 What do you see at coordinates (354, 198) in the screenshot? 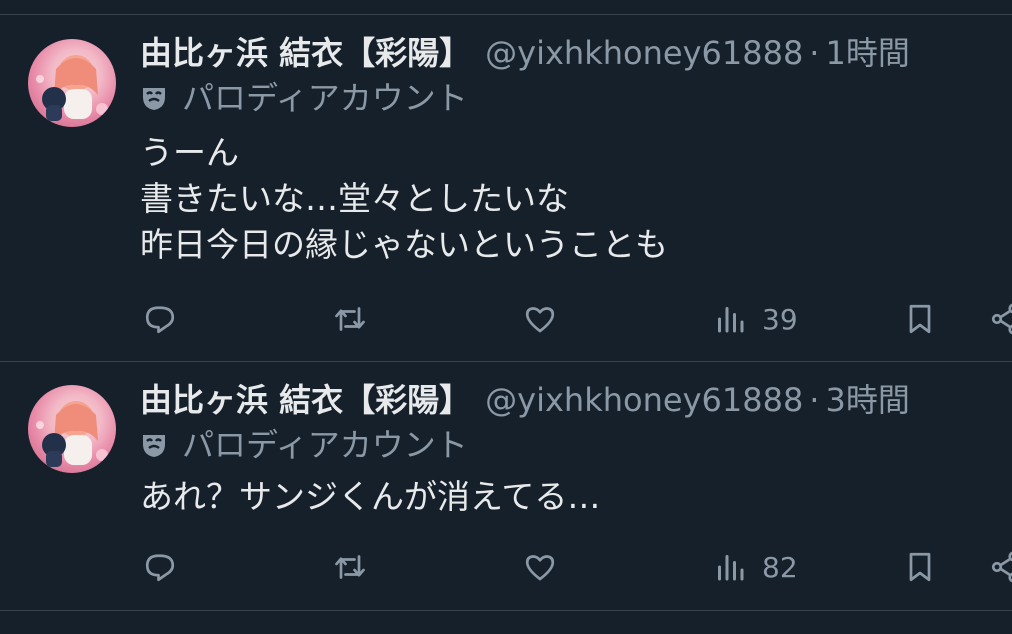
I see `tweet-text-line: 書きたいな…堂々としたいな` at bounding box center [354, 198].